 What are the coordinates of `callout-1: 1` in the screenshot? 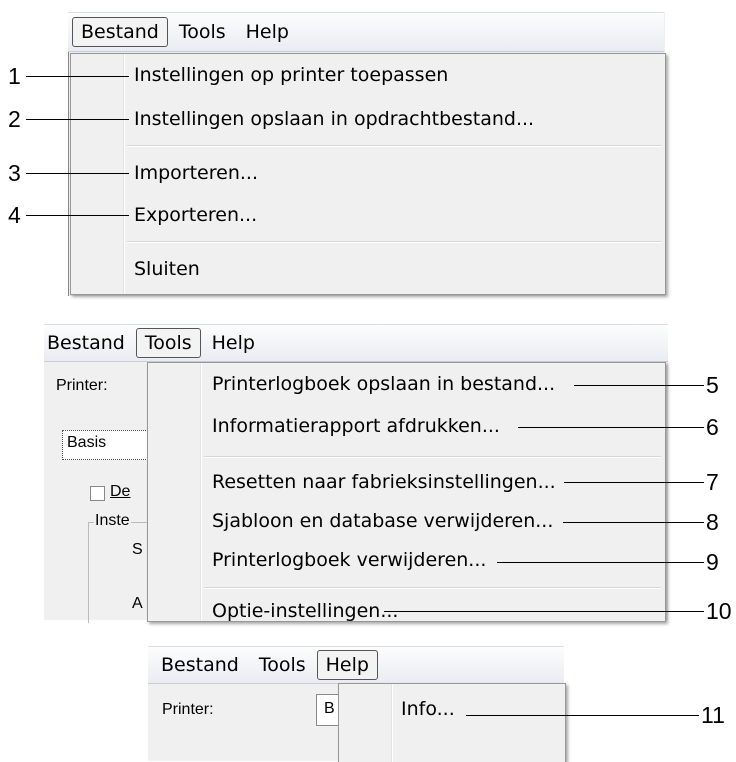 It's located at (14, 76).